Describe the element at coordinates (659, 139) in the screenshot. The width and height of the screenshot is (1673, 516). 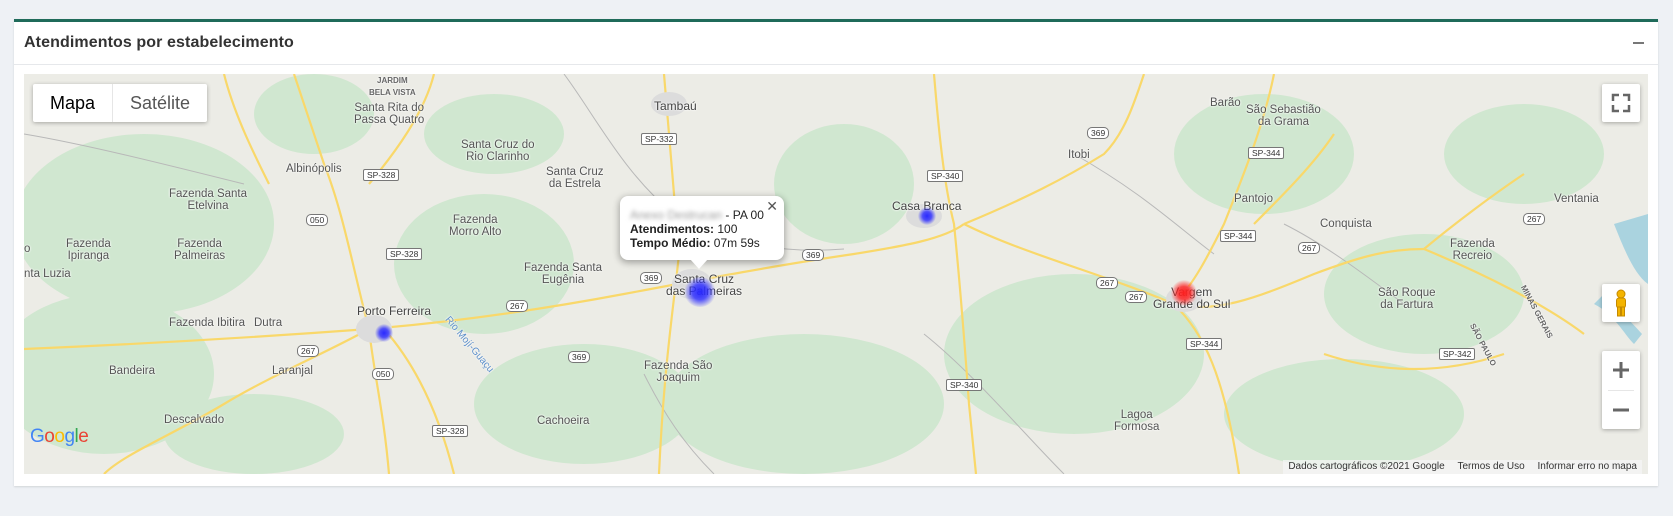
I see `road-shield: SP-332` at that location.